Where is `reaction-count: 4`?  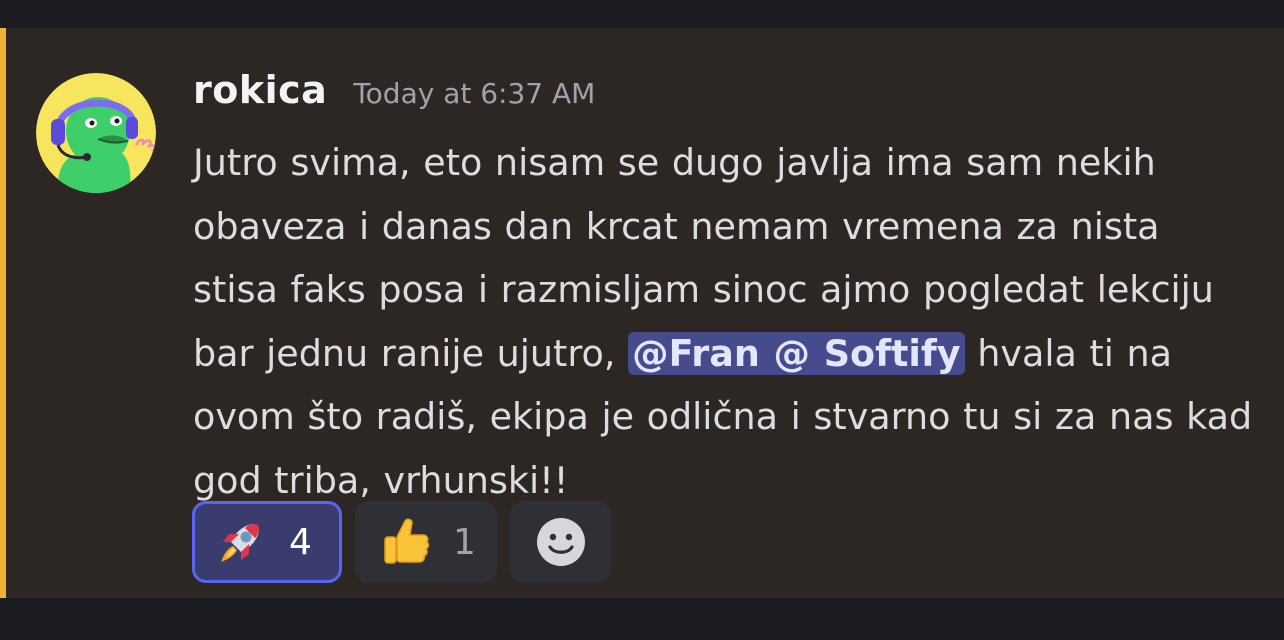 reaction-count: 4 is located at coordinates (300, 542).